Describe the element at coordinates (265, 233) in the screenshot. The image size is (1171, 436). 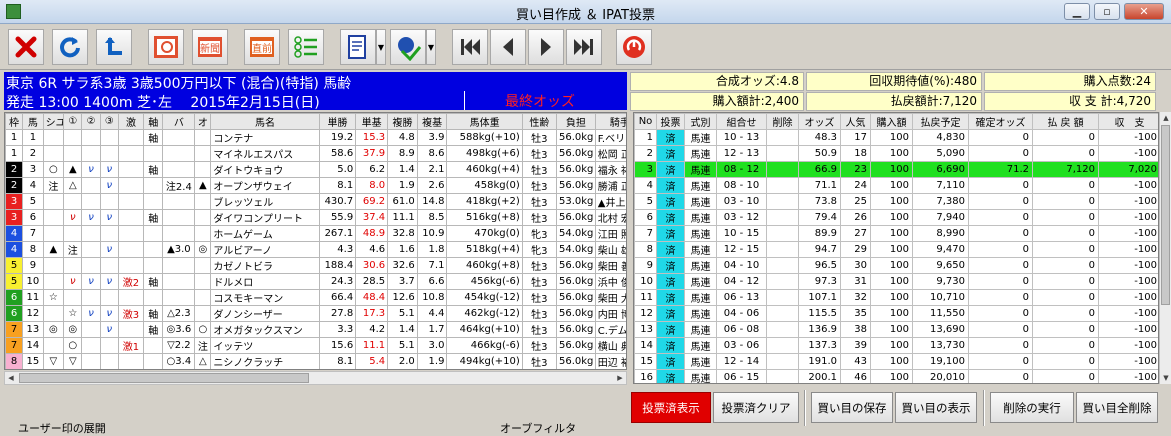
I see `horse-cell-name: ホームゲーム` at that location.